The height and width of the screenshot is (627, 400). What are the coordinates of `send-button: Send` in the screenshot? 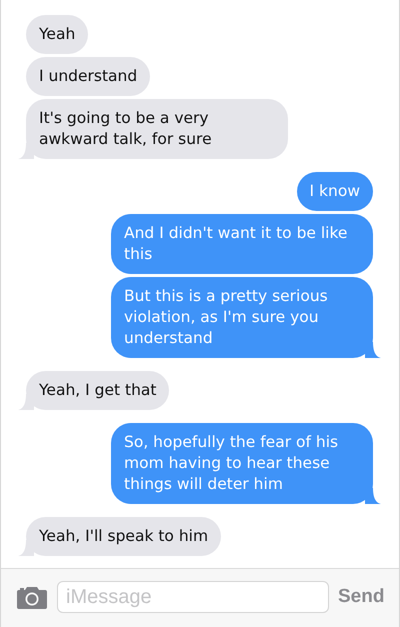 It's located at (361, 597).